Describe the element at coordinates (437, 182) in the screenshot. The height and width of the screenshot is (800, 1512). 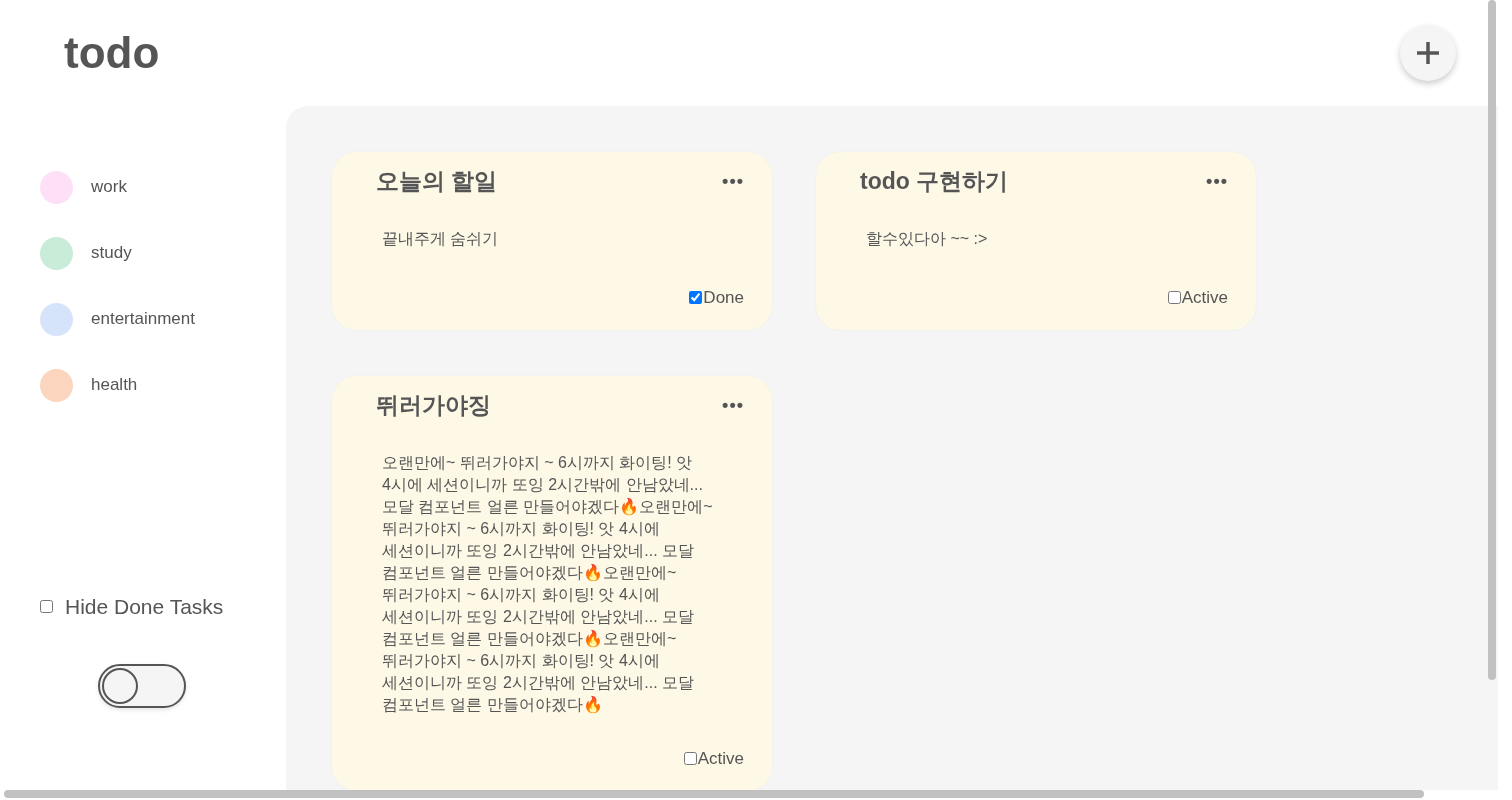
I see `todo-title: 오늘의 할일` at that location.